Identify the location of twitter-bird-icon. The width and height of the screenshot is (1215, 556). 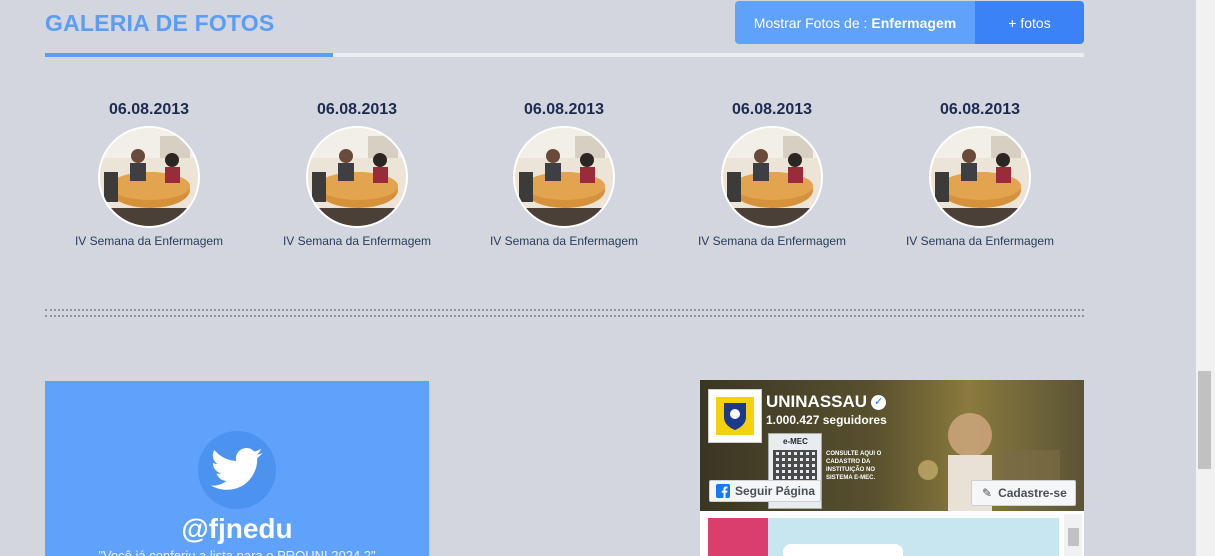
(236, 469).